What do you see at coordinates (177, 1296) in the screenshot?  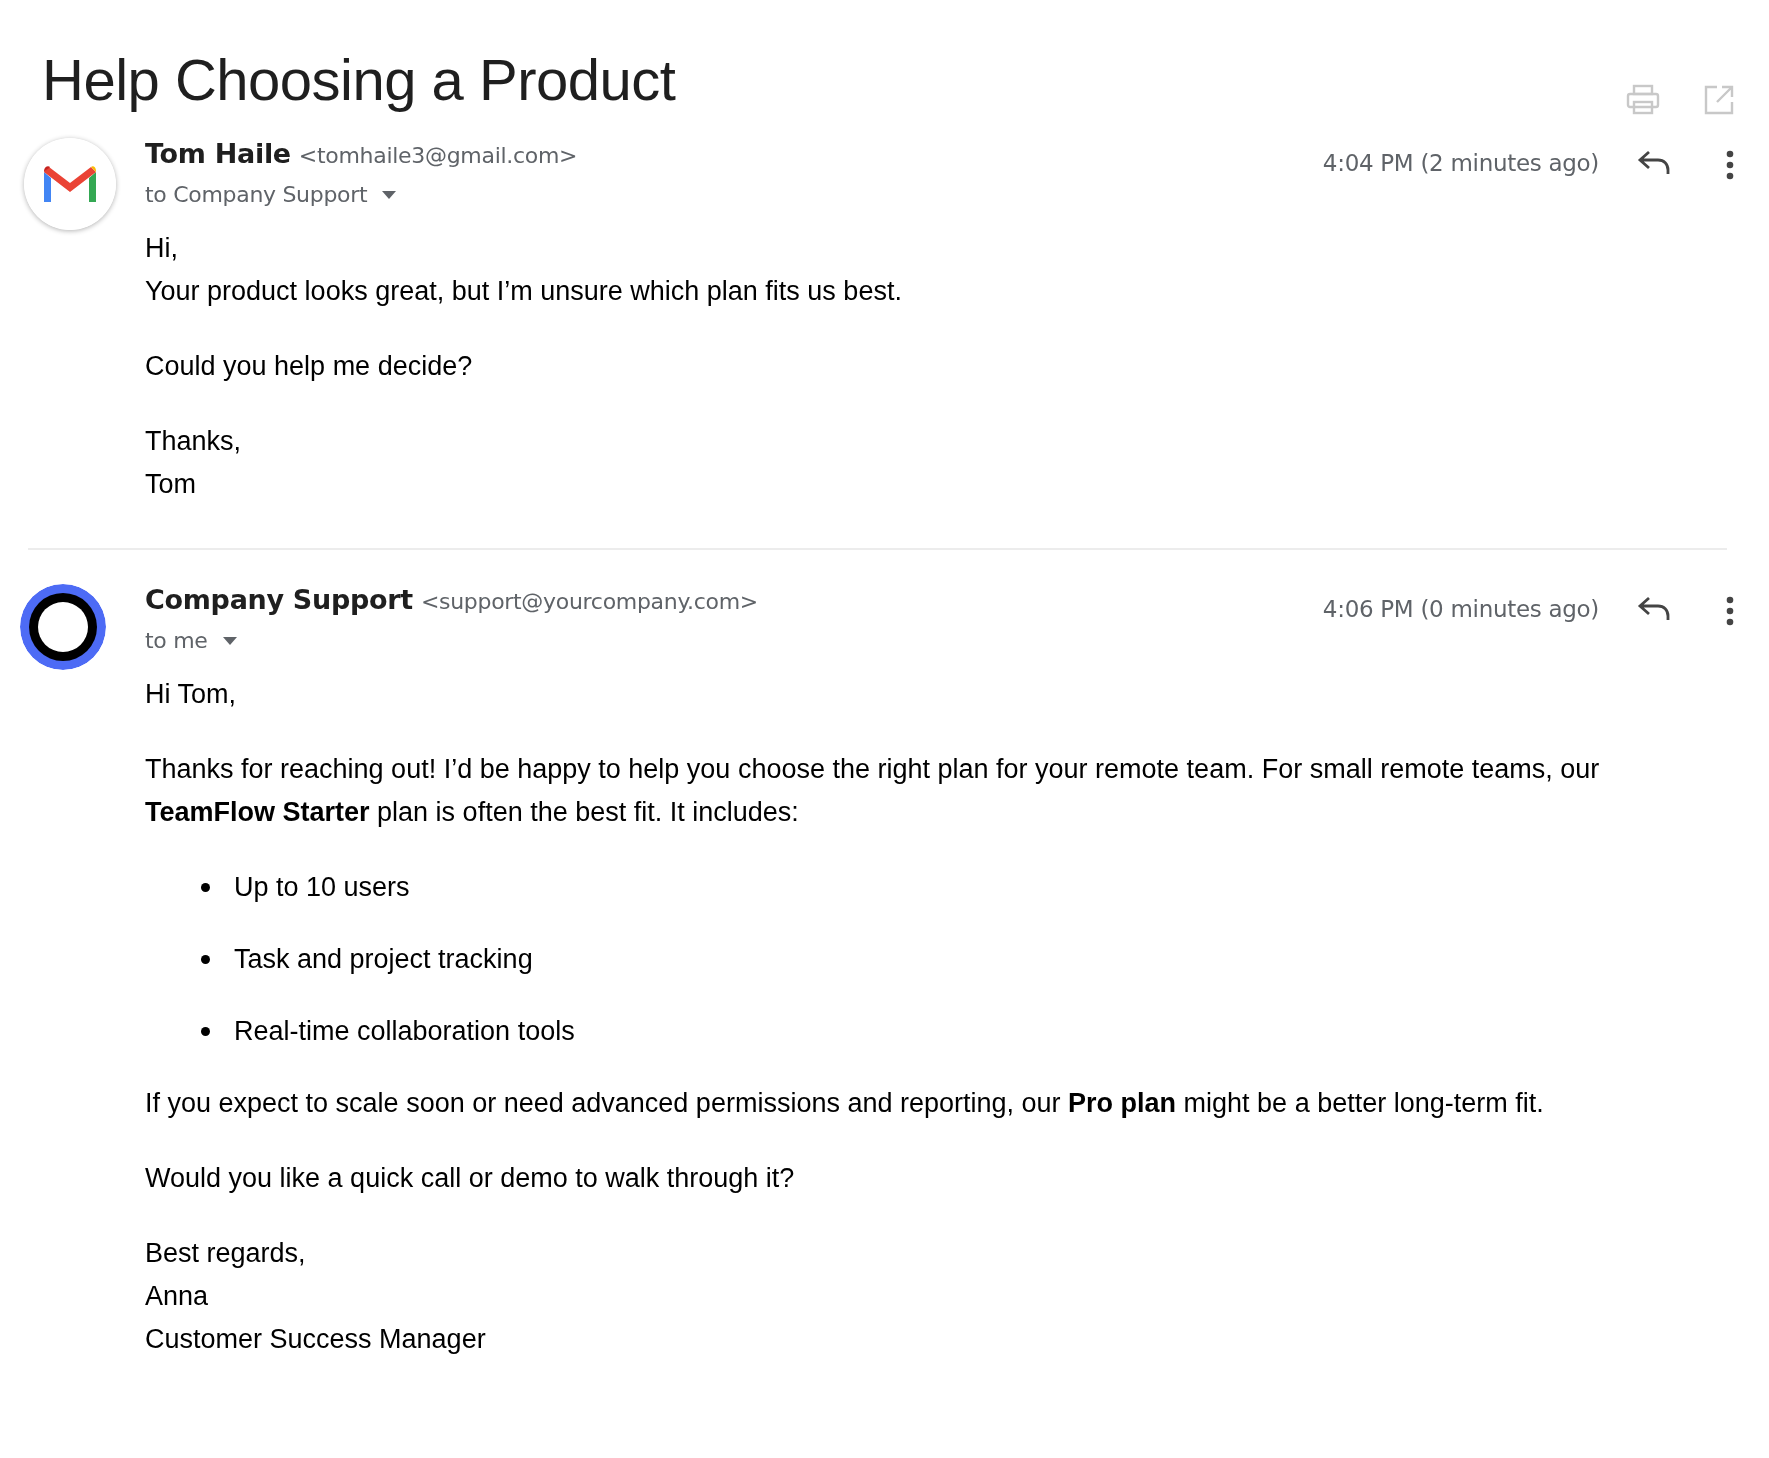 I see `body-text: Anna` at bounding box center [177, 1296].